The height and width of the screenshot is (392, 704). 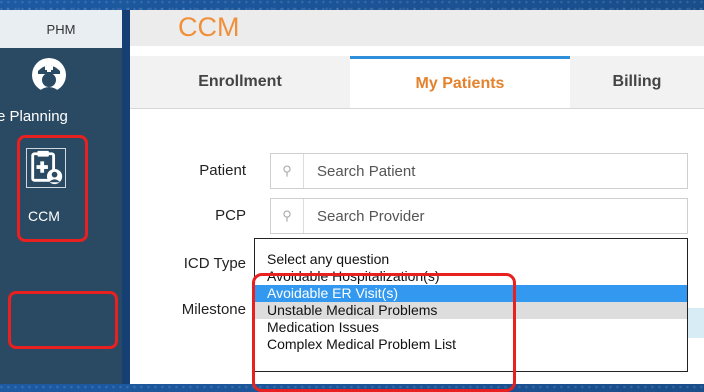 I want to click on pcp-search-placeholder: Search Provider, so click(x=371, y=216).